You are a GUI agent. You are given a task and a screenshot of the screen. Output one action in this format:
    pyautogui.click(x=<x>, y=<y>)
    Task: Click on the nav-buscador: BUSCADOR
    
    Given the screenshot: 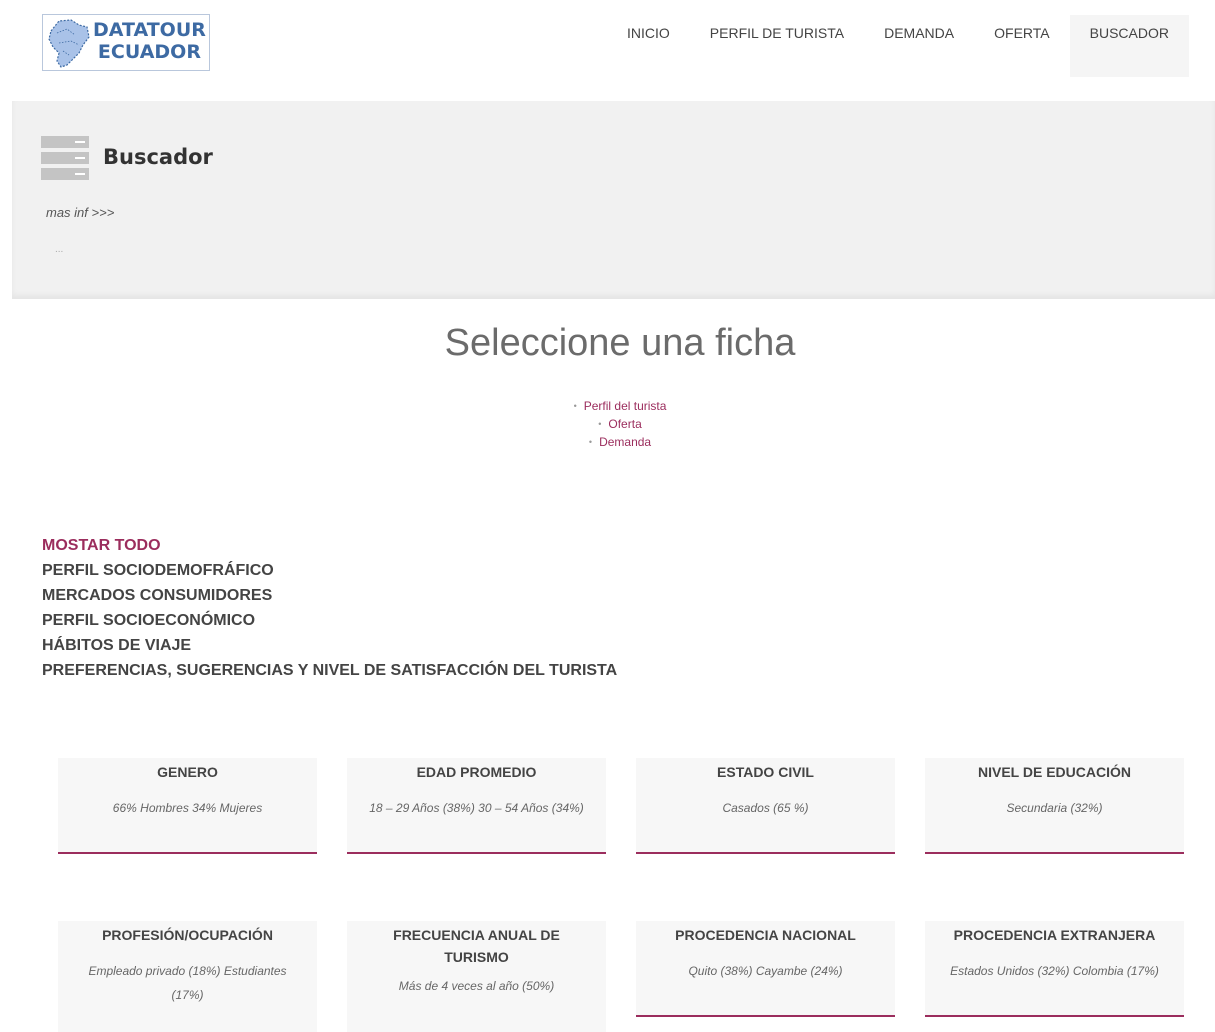 What is the action you would take?
    pyautogui.click(x=1129, y=46)
    